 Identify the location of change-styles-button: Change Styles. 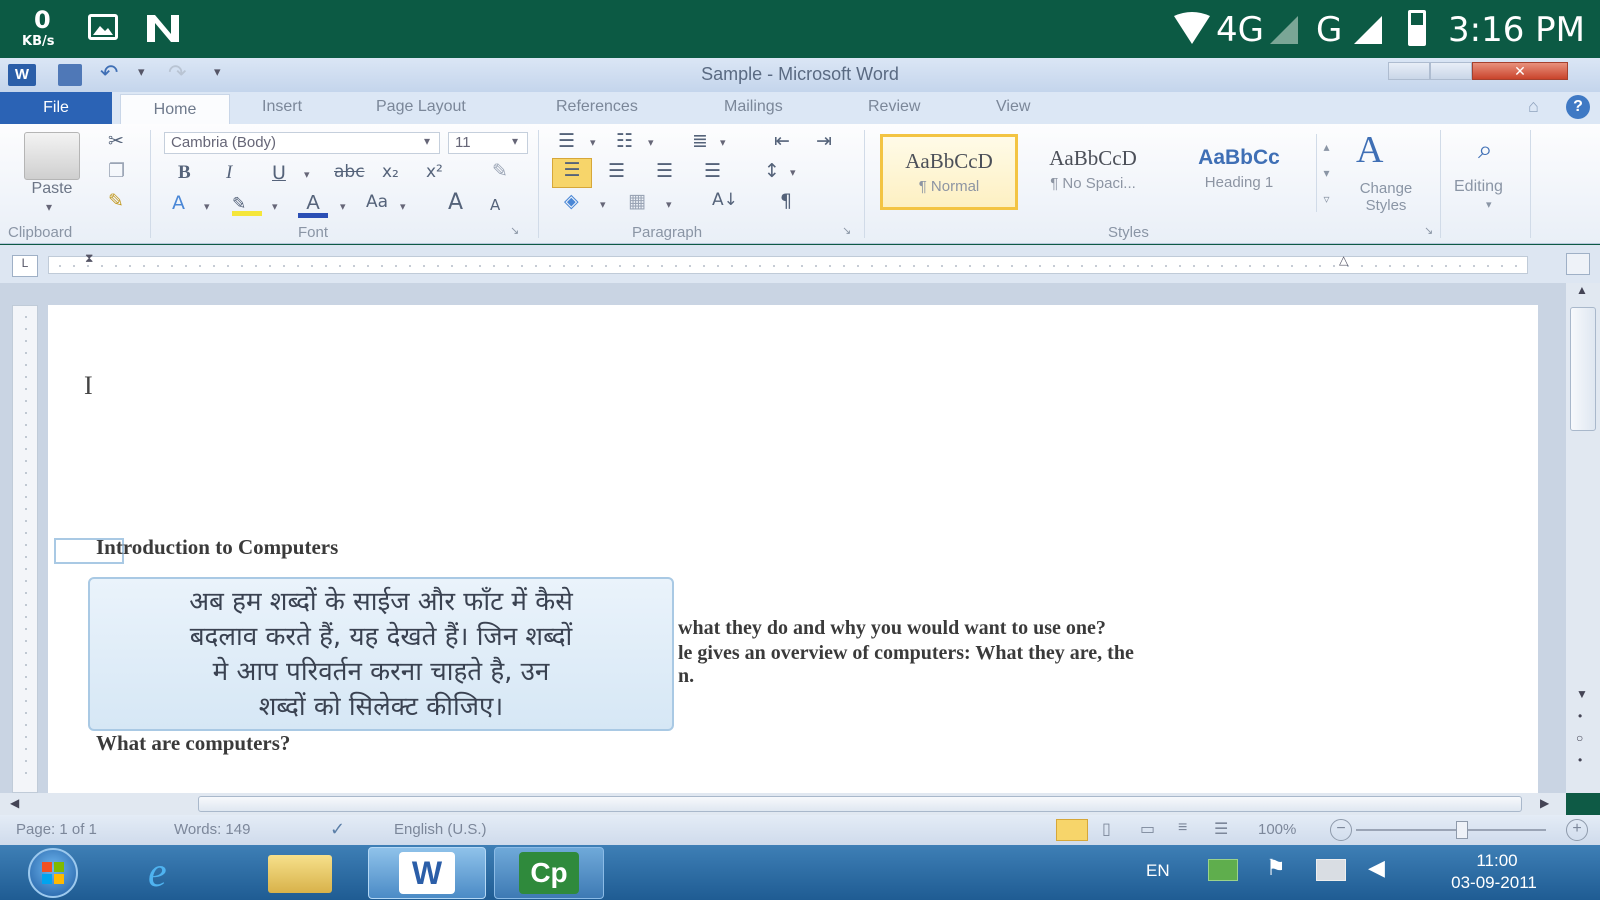
(1386, 197).